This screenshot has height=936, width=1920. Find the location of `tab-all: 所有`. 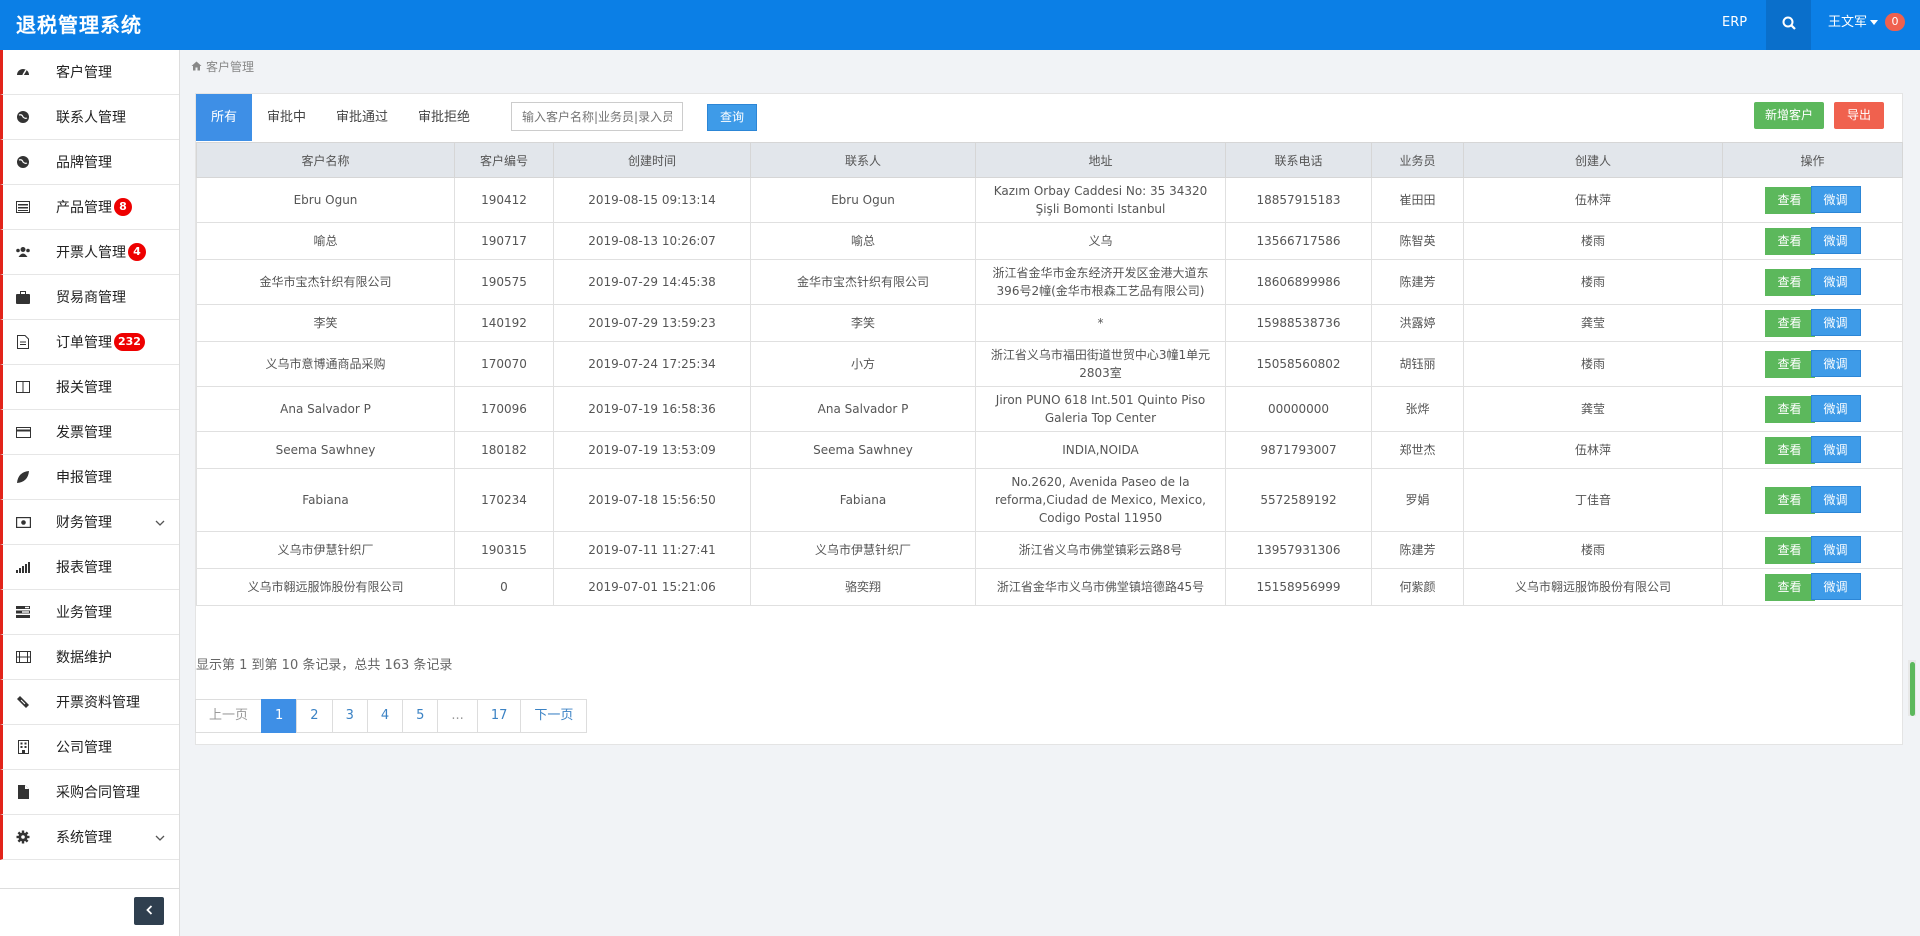

tab-all: 所有 is located at coordinates (224, 117).